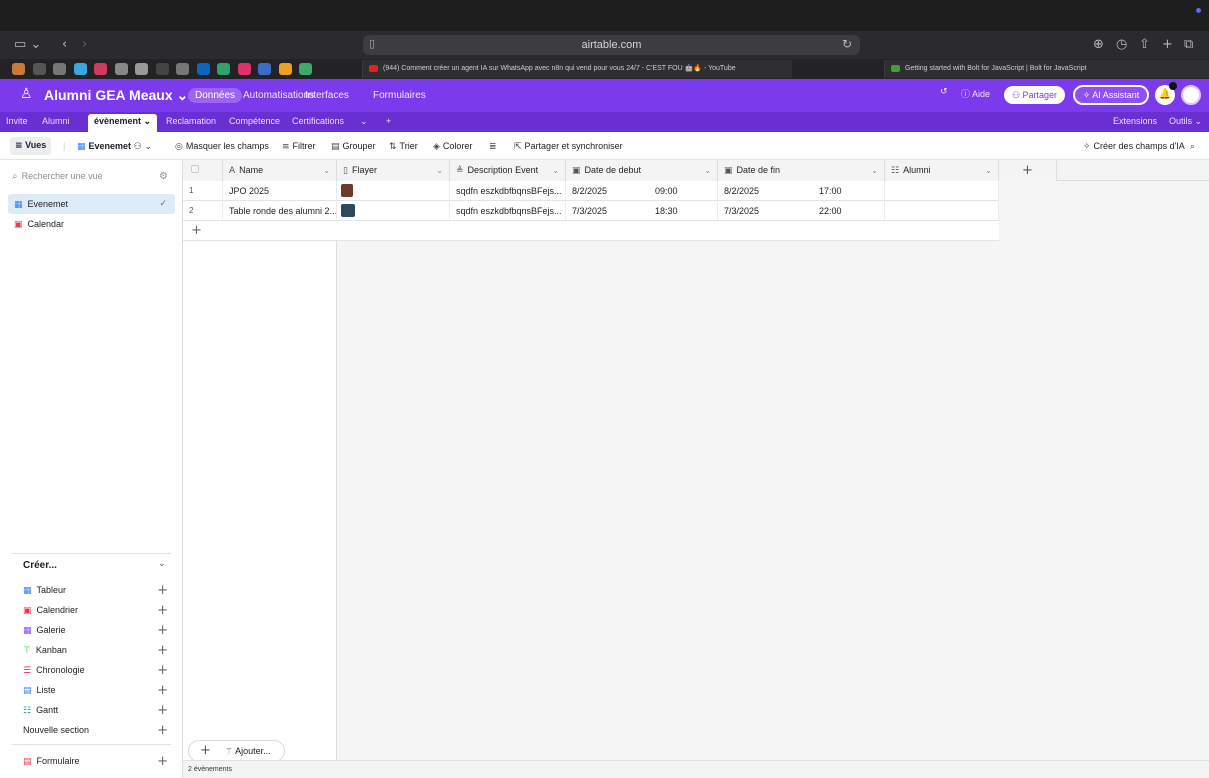 This screenshot has height=778, width=1209. What do you see at coordinates (847, 44) in the screenshot?
I see `reload-icon: ↻` at bounding box center [847, 44].